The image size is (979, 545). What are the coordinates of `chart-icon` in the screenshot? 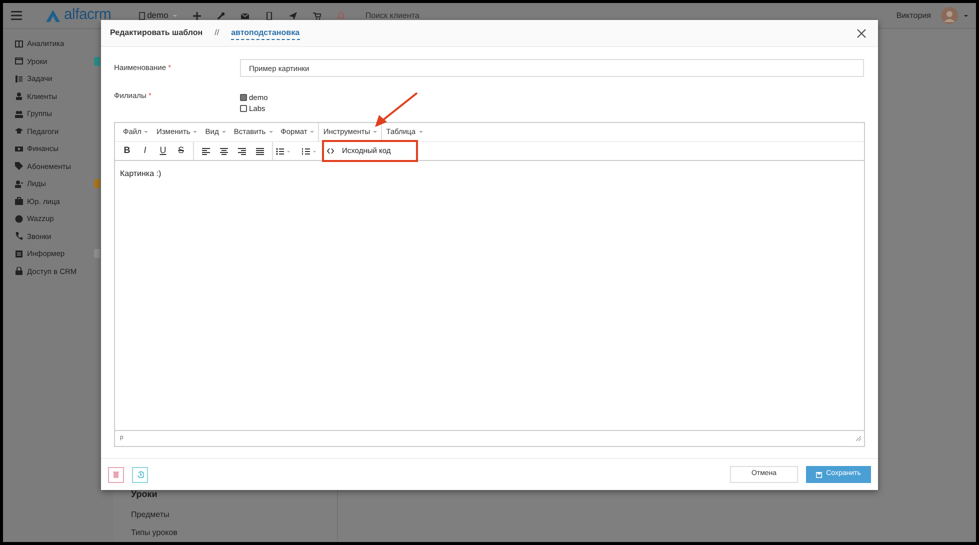 It's located at (19, 44).